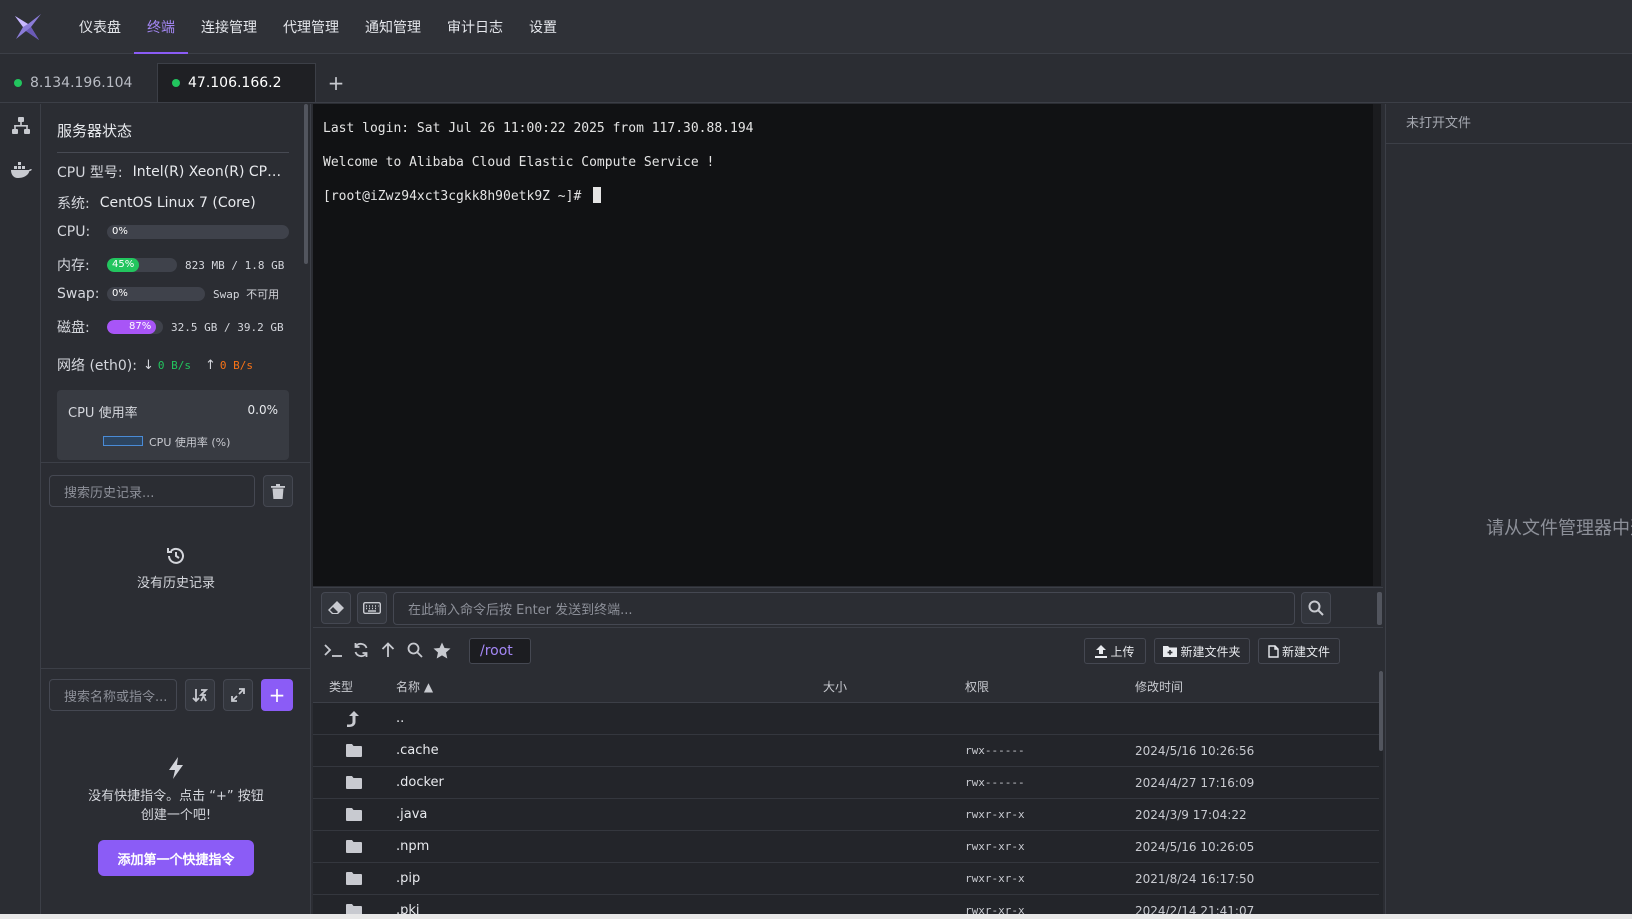  Describe the element at coordinates (846, 751) in the screenshot. I see `table-row: .cache rwx------ 2024/5/16 10:26:56` at that location.